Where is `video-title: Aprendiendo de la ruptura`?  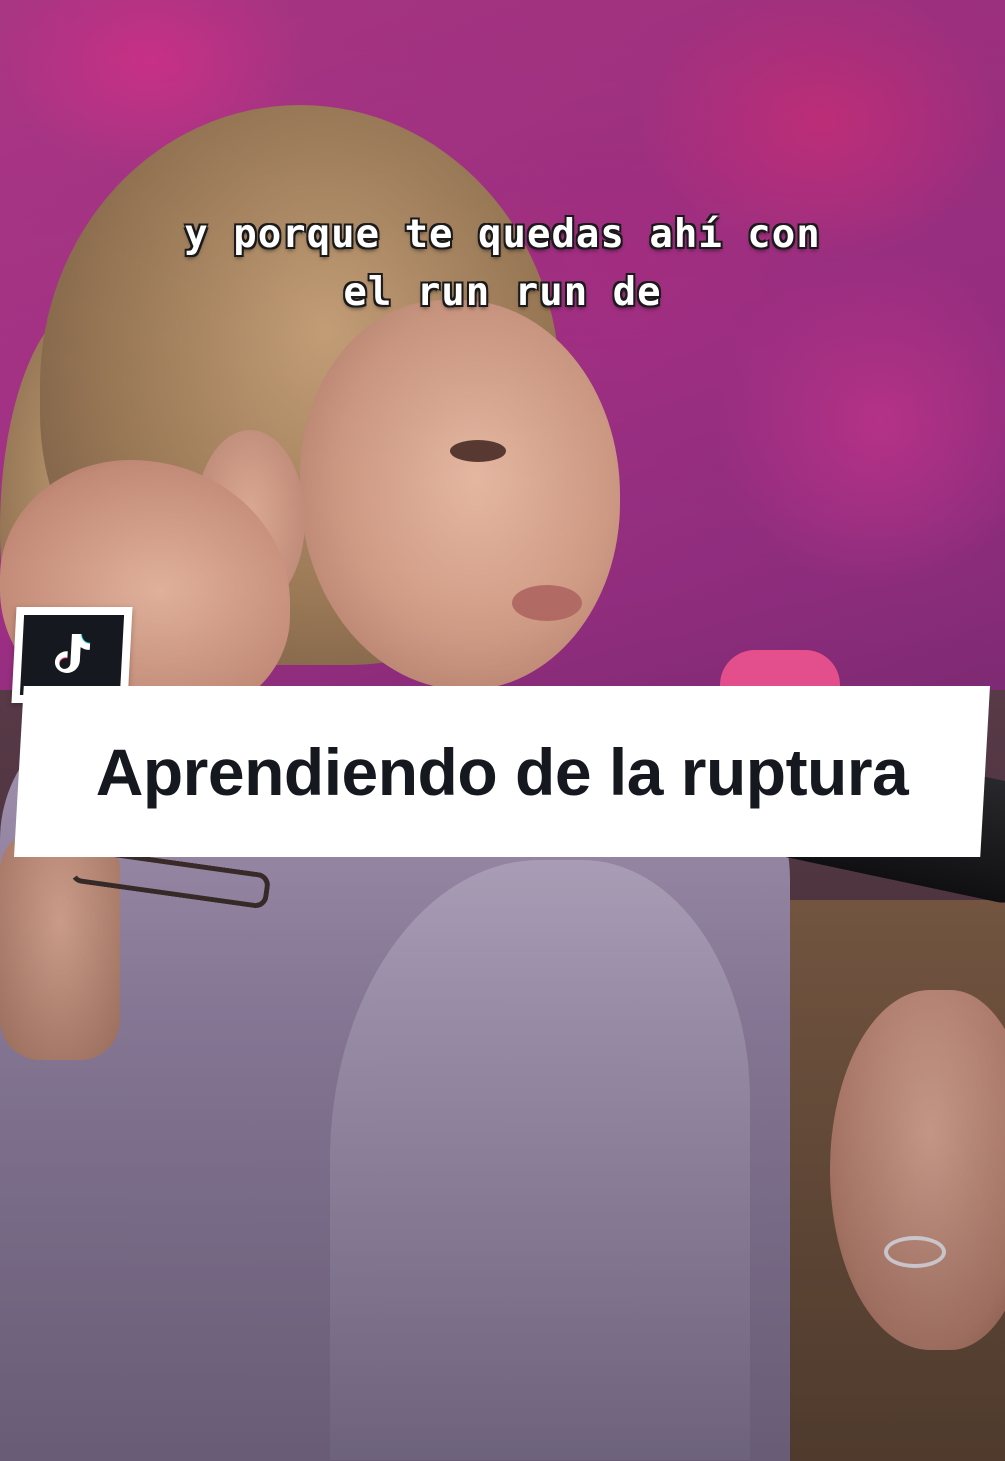
video-title: Aprendiendo de la ruptura is located at coordinates (502, 771).